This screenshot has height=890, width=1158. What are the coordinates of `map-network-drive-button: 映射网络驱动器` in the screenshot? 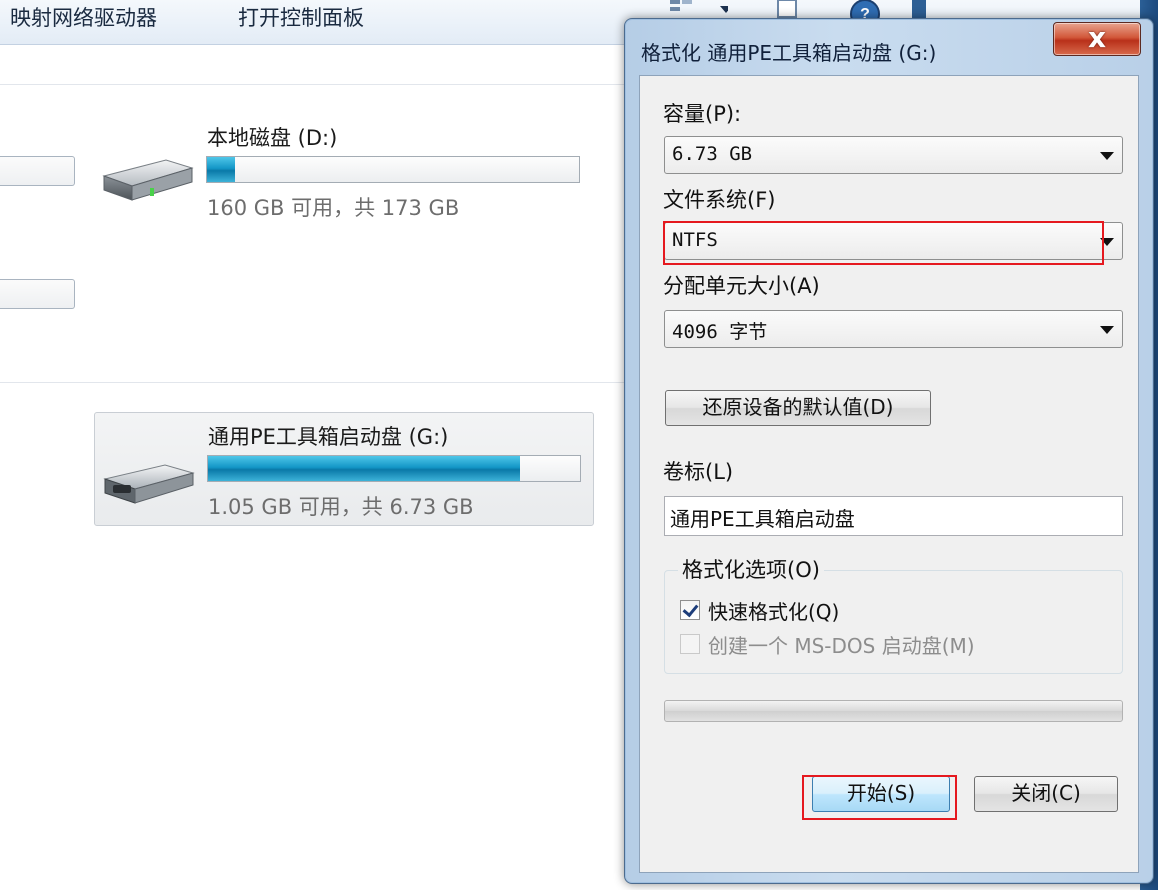 It's located at (83, 17).